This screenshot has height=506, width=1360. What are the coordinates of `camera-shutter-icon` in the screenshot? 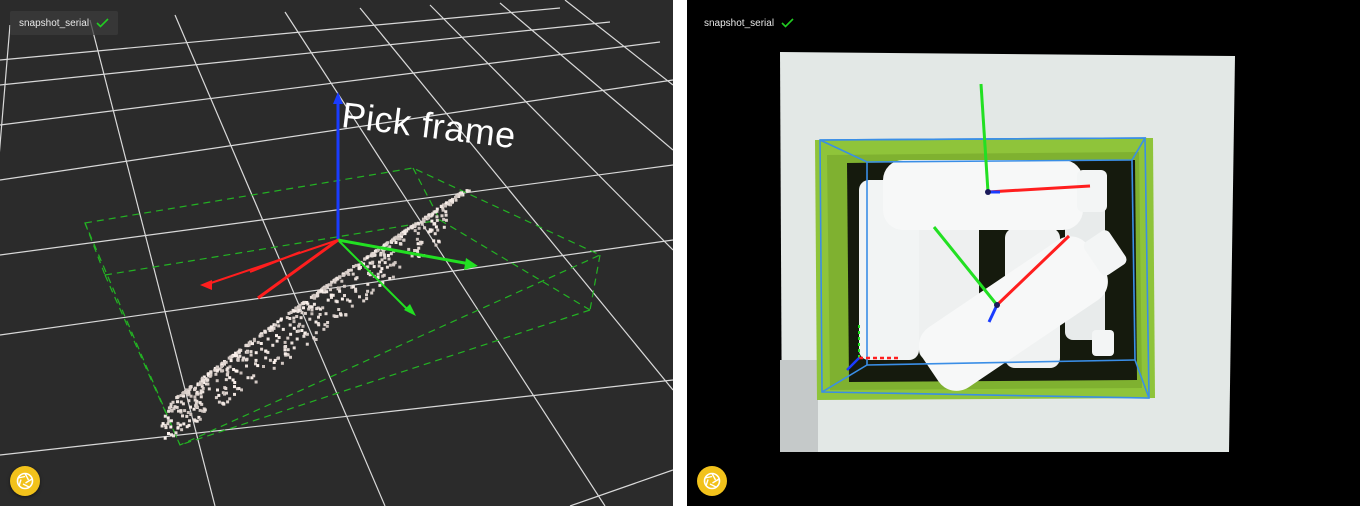 It's located at (712, 481).